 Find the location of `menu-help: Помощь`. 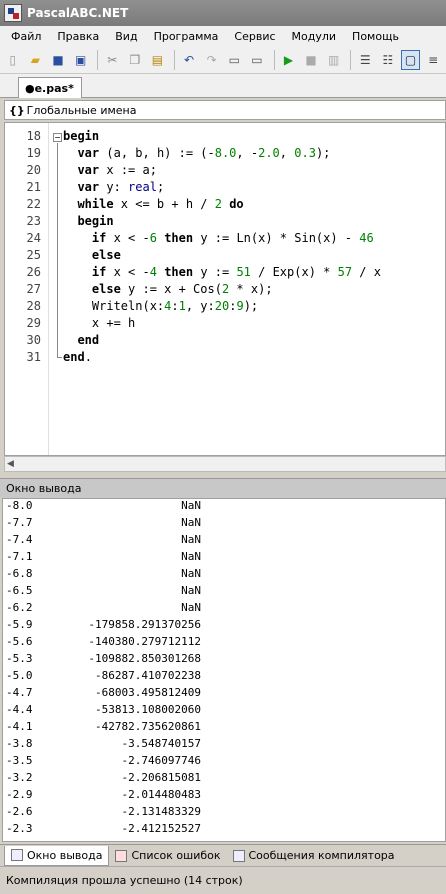

menu-help: Помощь is located at coordinates (375, 36).